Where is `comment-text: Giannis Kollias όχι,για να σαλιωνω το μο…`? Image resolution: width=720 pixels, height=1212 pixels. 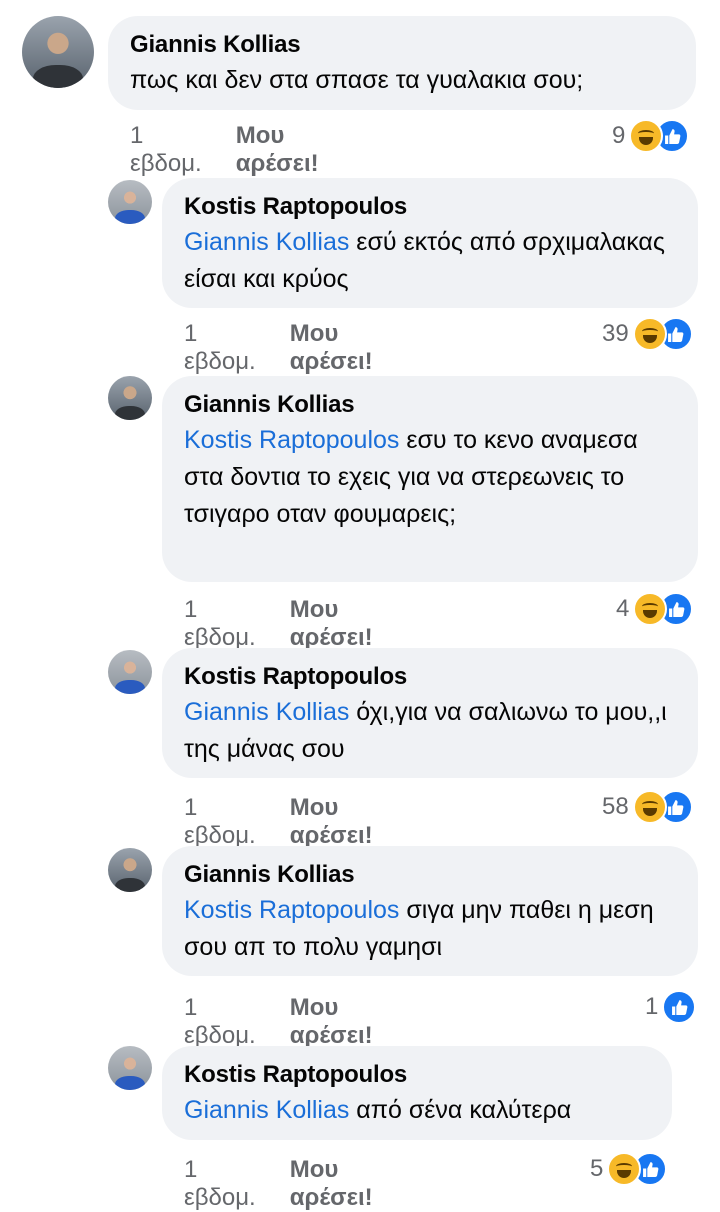
comment-text: Giannis Kollias όχι,για να σαλιωνω το μο… is located at coordinates (431, 731).